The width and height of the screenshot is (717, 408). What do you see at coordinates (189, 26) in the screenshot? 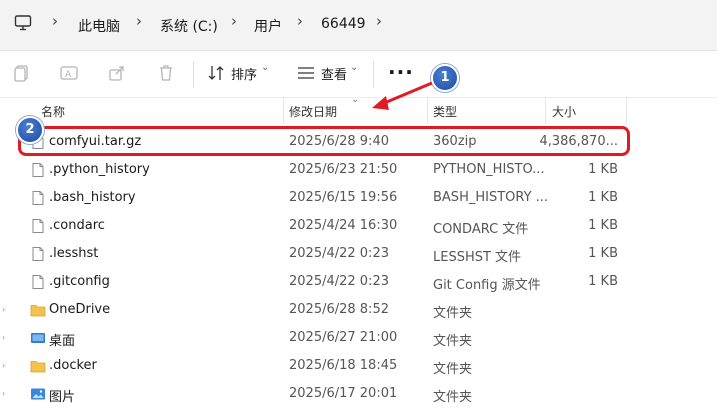
I see `breadcrumb-drive-c: 系统 (C:)` at bounding box center [189, 26].